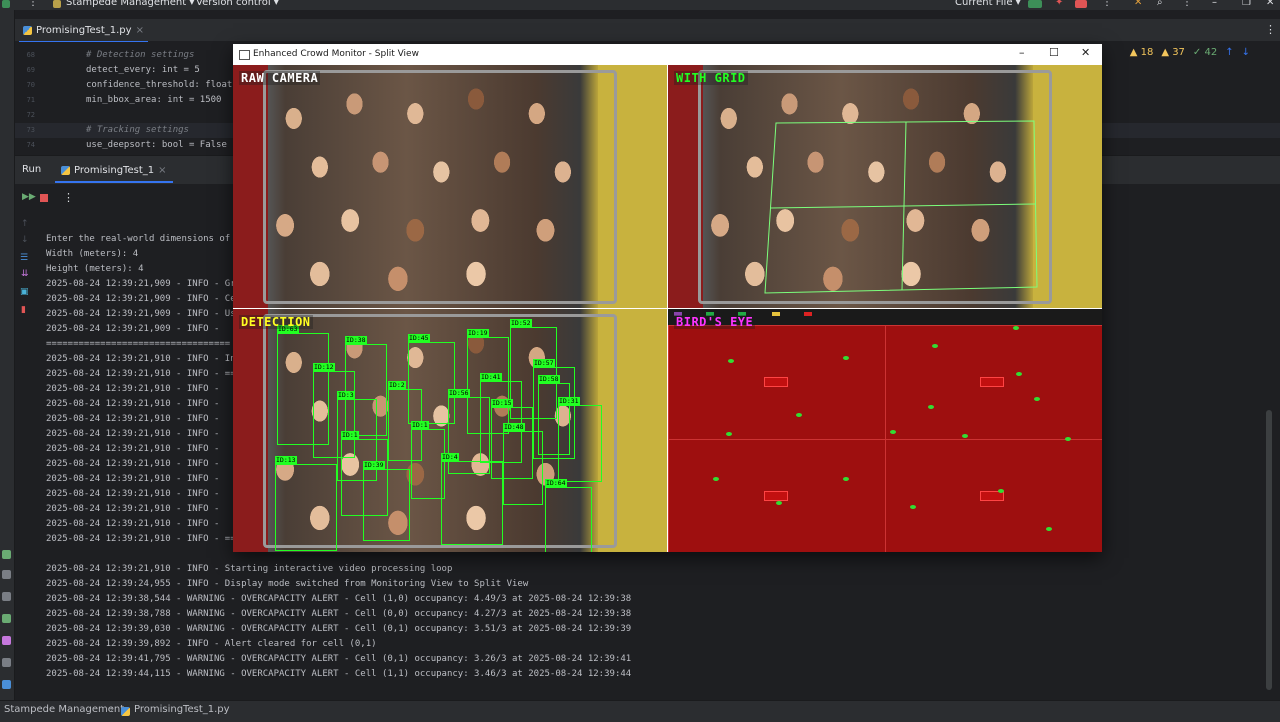 The width and height of the screenshot is (1280, 722). Describe the element at coordinates (1178, 52) in the screenshot. I see `weak-warnings-value: 37` at that location.